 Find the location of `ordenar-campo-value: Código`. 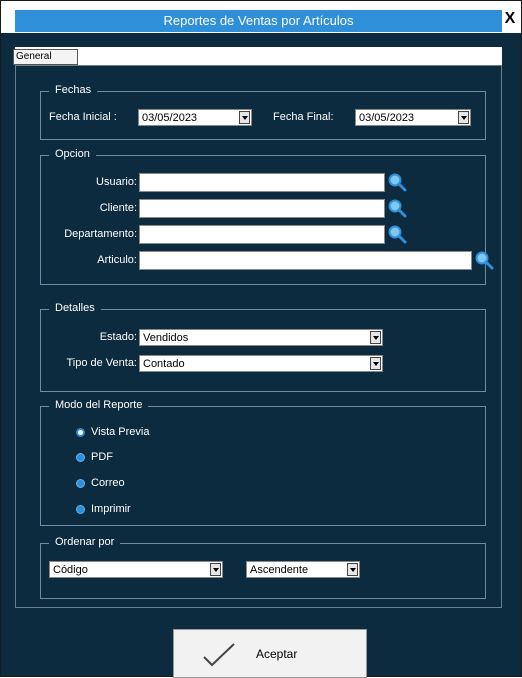

ordenar-campo-value: Código is located at coordinates (70, 570).